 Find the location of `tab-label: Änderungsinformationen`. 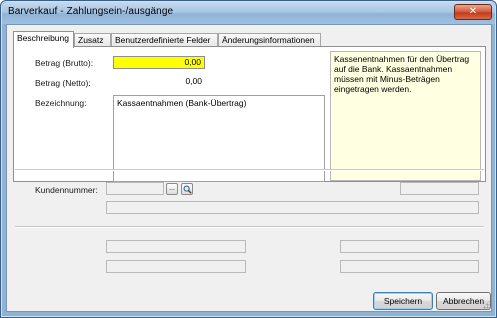

tab-label: Änderungsinformationen is located at coordinates (268, 40).